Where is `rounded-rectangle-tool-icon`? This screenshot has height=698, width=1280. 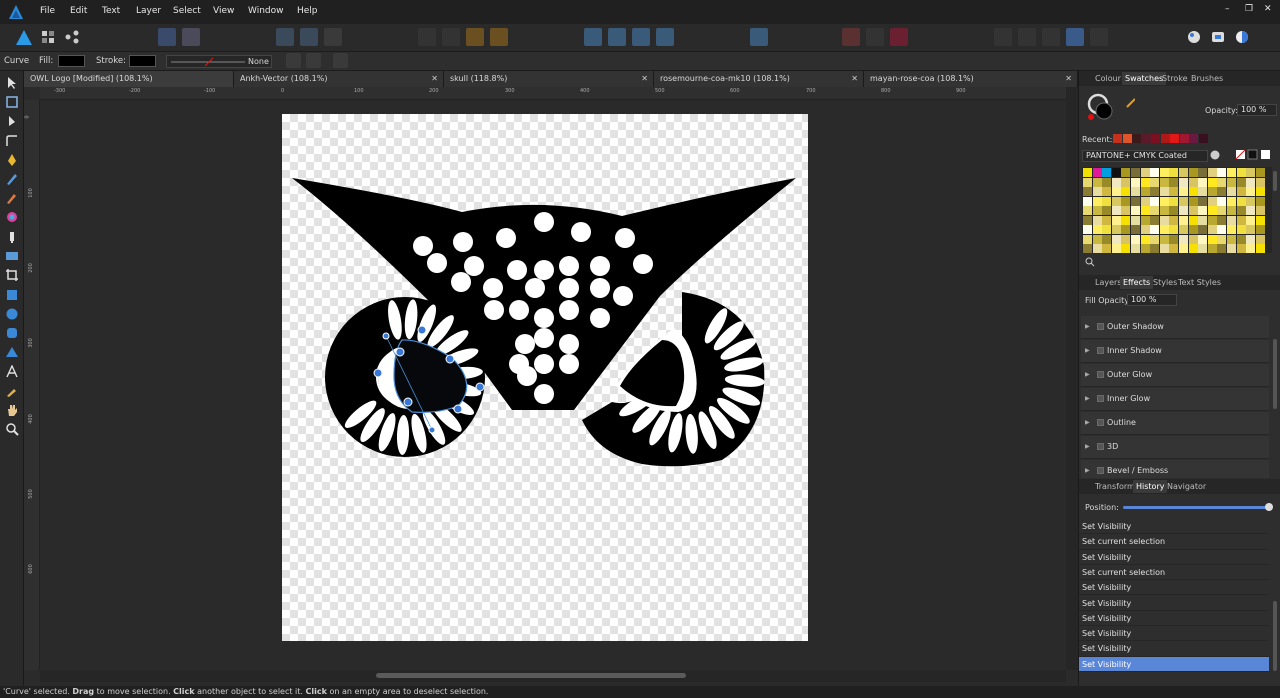 rounded-rectangle-tool-icon is located at coordinates (12, 333).